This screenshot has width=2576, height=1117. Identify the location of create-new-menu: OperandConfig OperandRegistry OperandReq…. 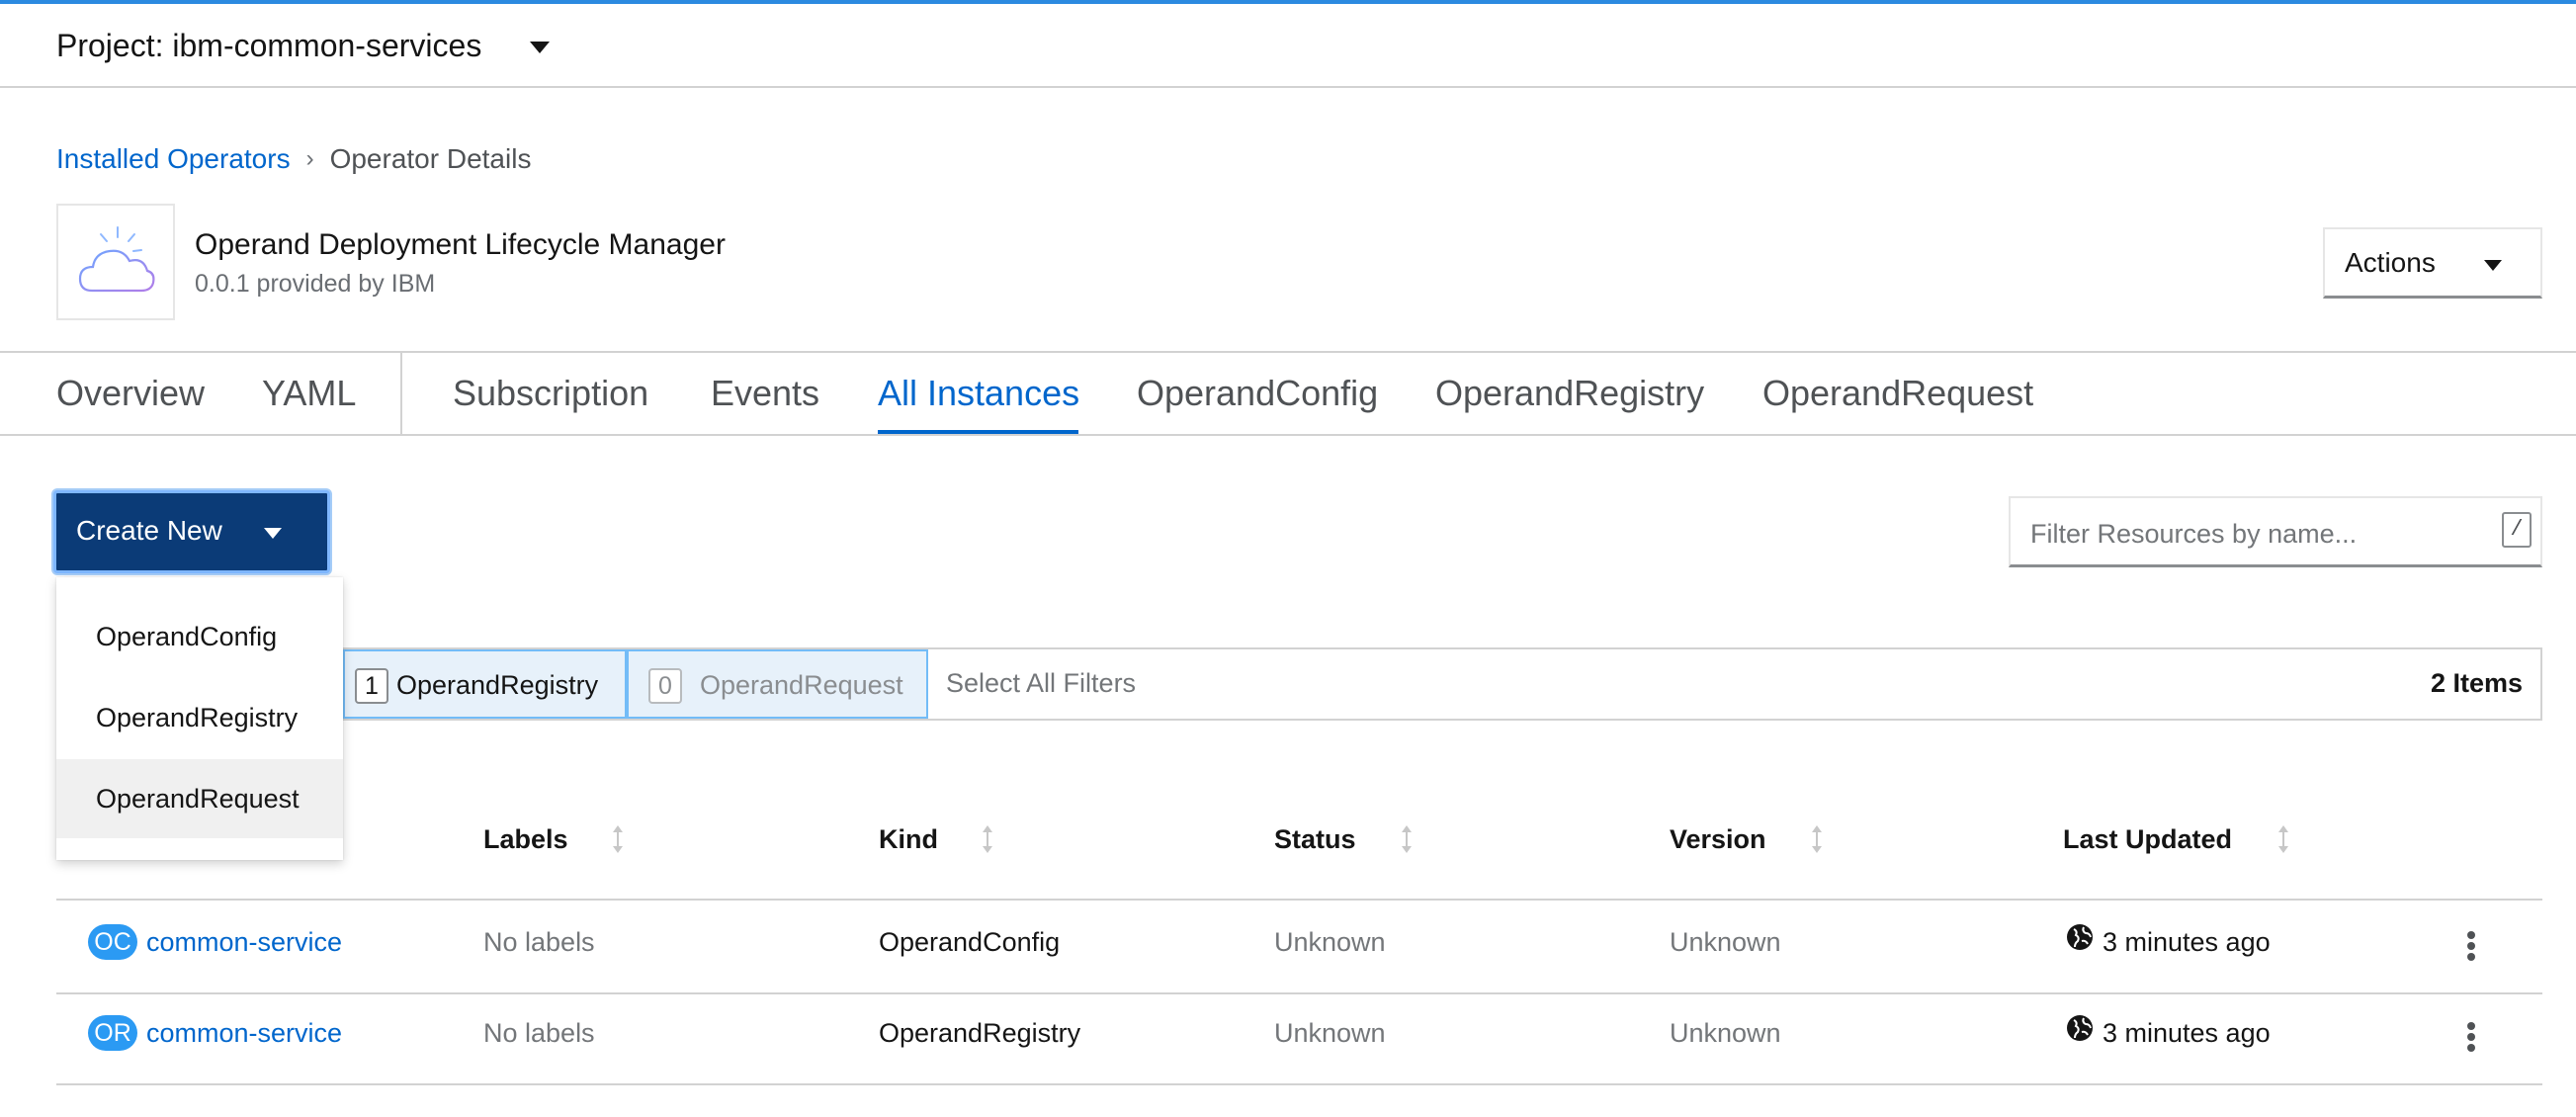
(199, 718).